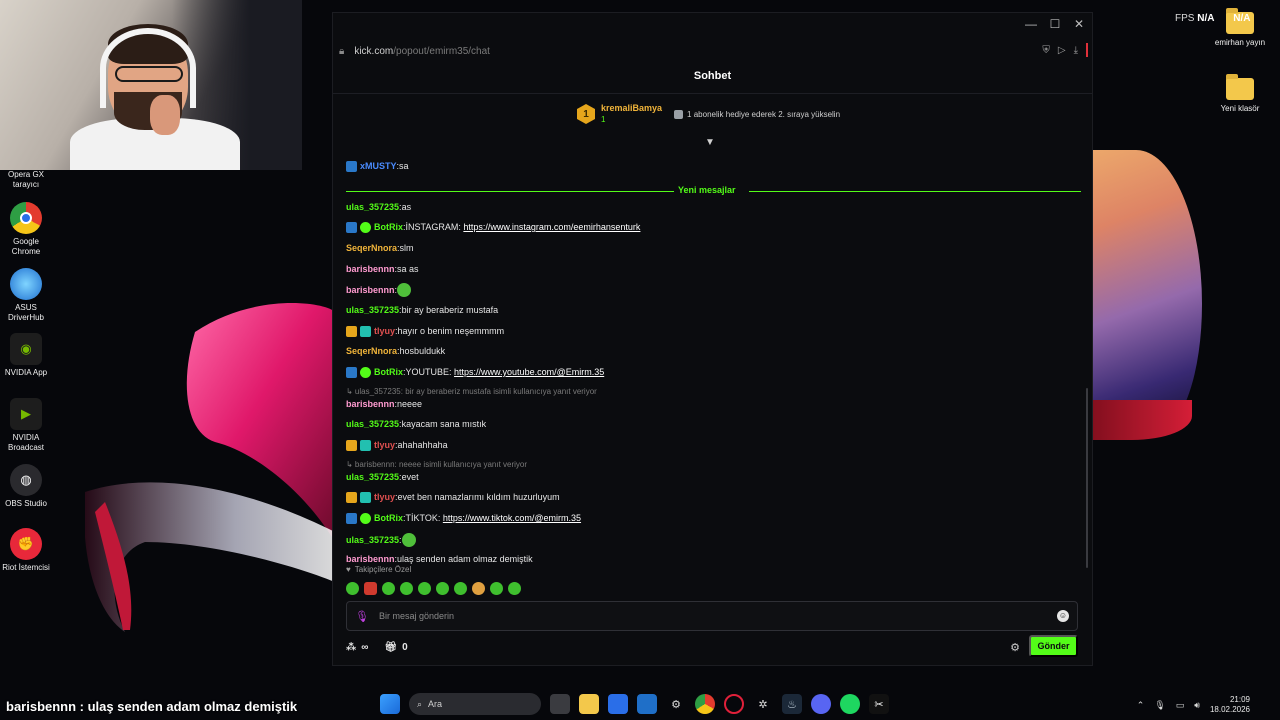  Describe the element at coordinates (390, 704) in the screenshot. I see `start-icon` at that location.